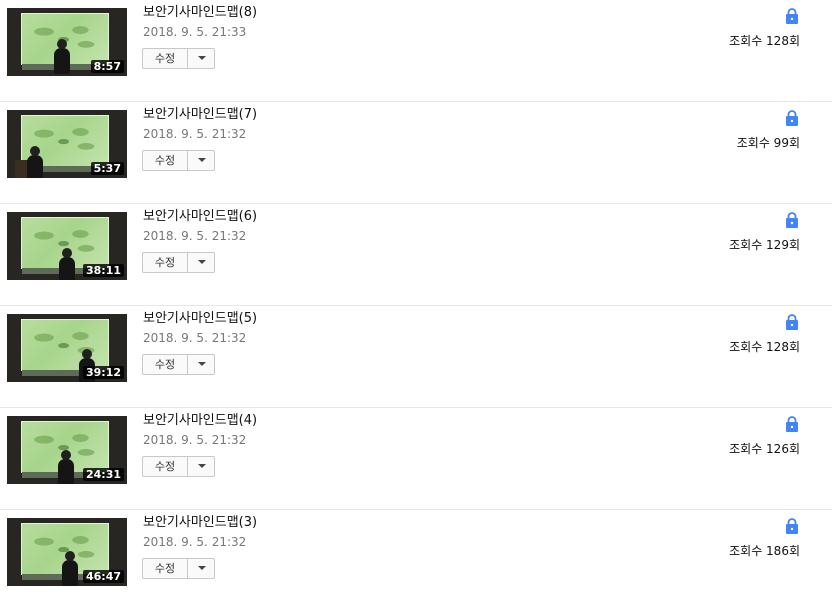  I want to click on video-thumbnail: 24:31, so click(67, 450).